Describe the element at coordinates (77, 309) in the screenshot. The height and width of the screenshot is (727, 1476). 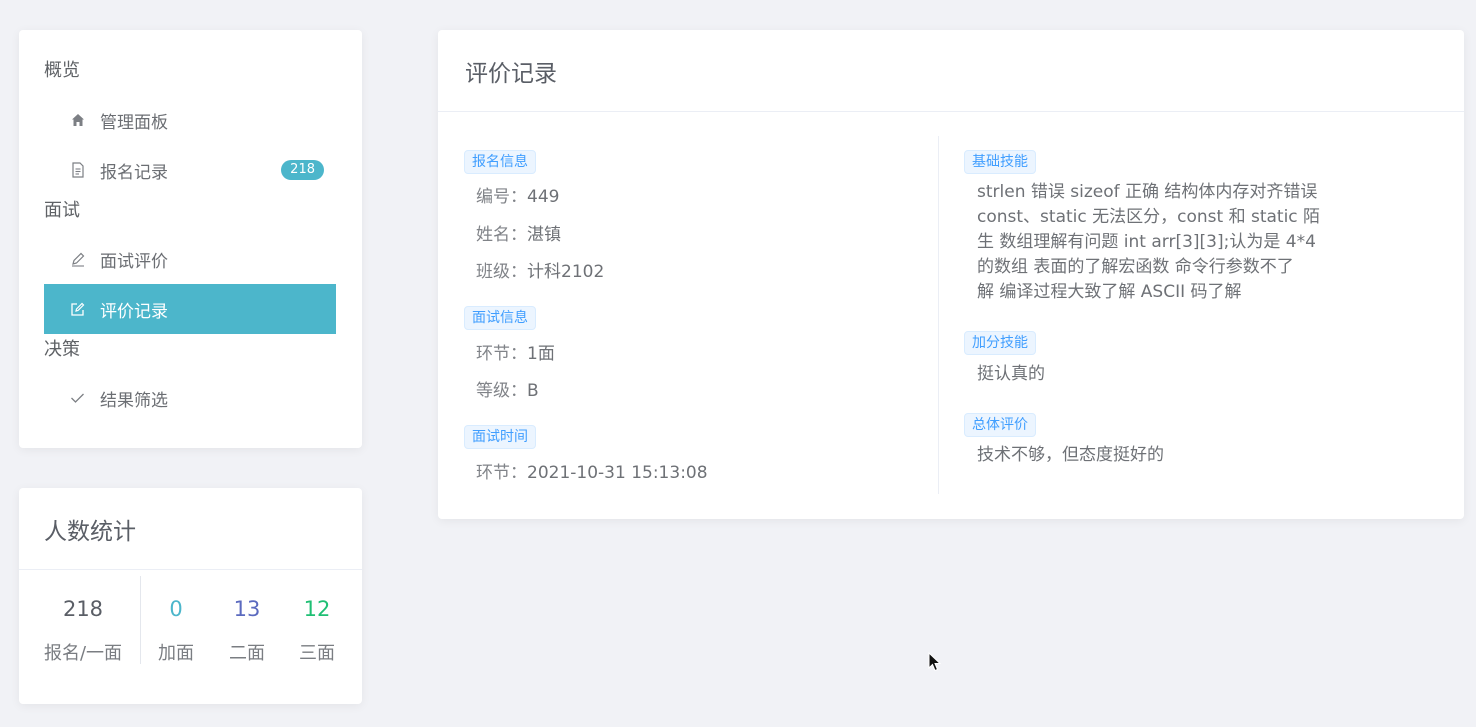
I see `edit-square-icon` at that location.